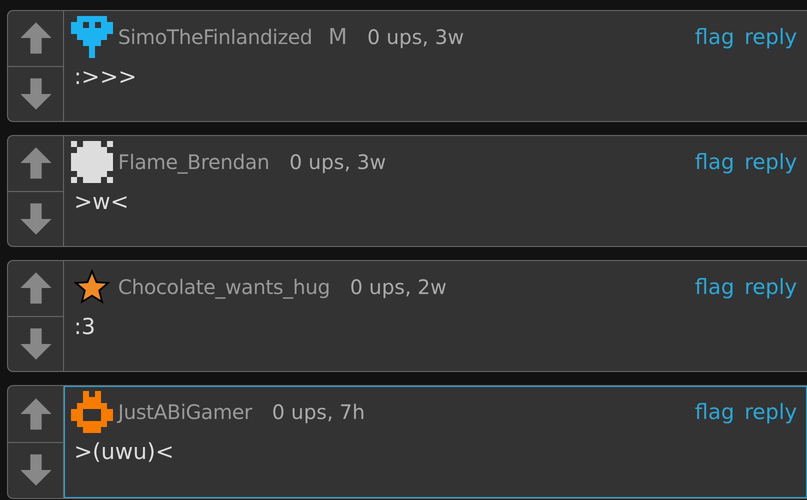 This screenshot has height=500, width=807. What do you see at coordinates (92, 287) in the screenshot?
I see `star-icon` at bounding box center [92, 287].